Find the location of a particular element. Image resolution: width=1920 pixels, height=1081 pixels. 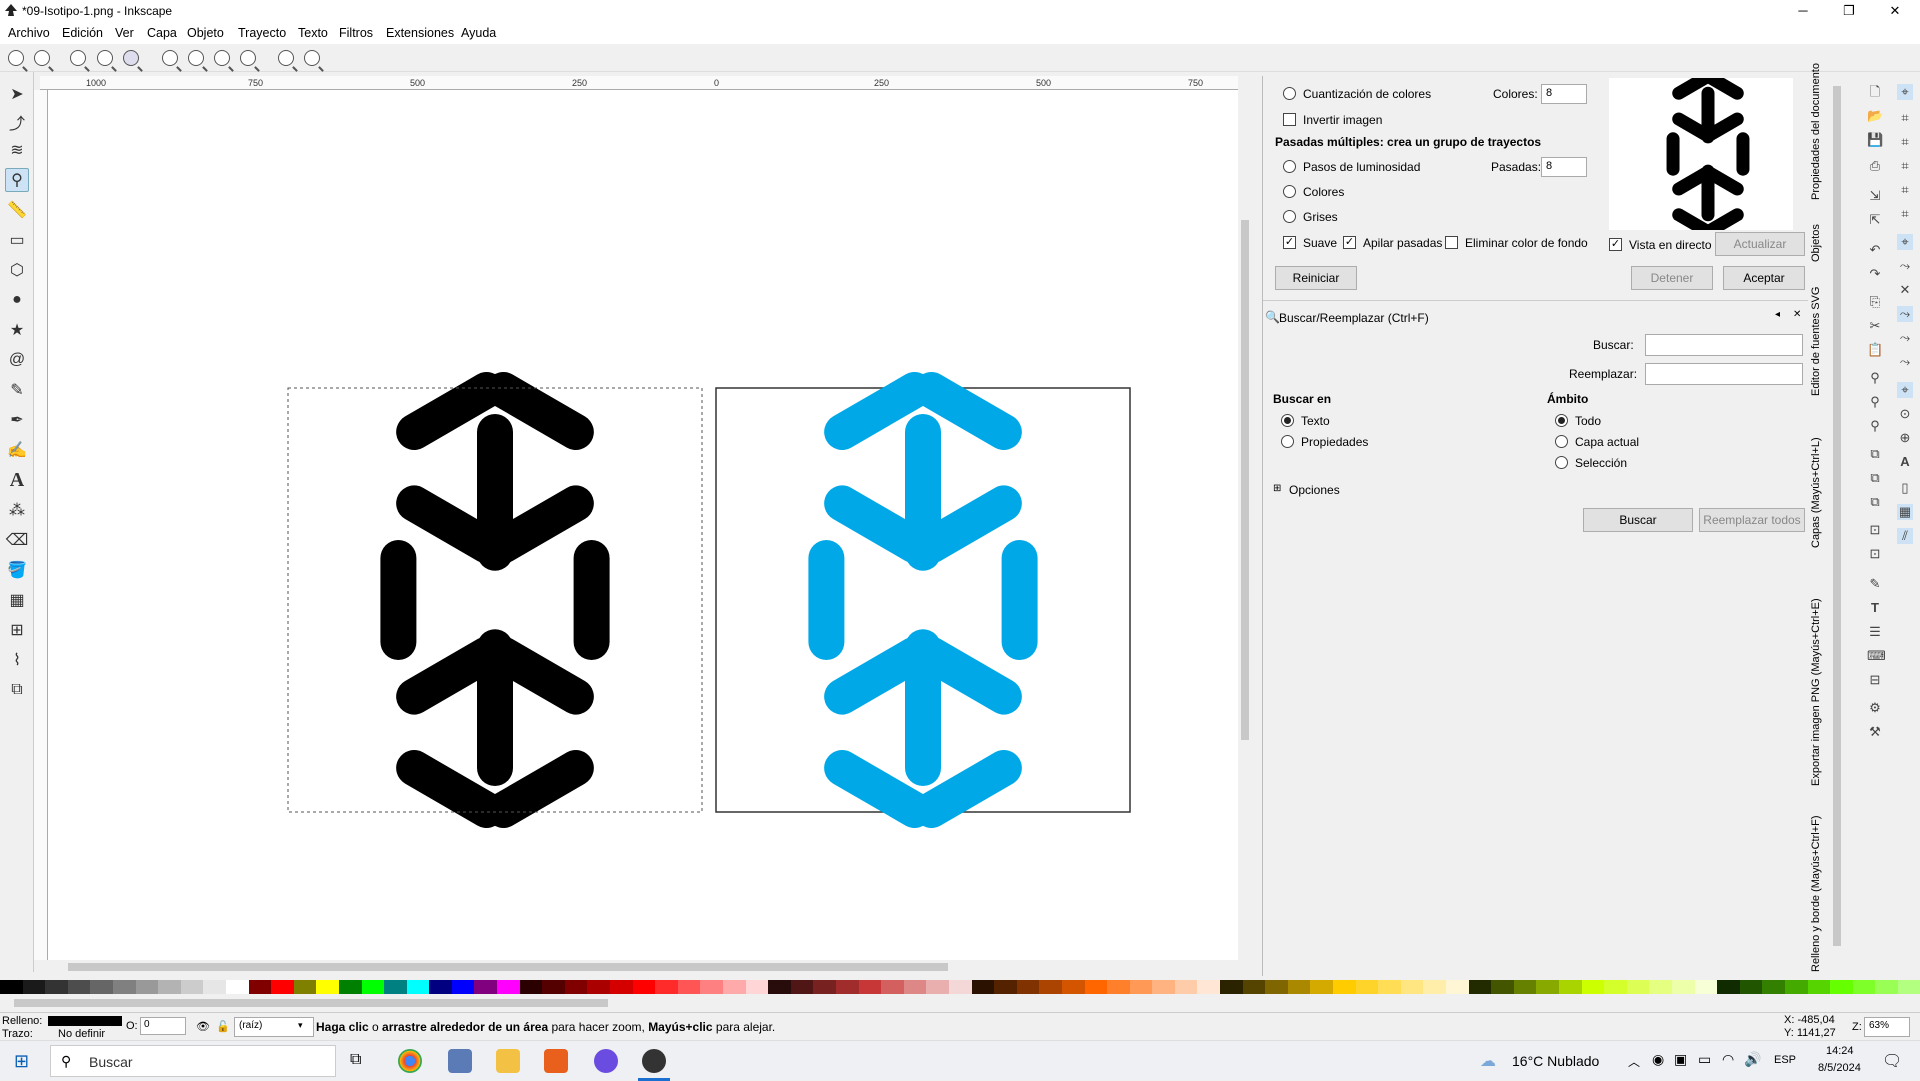

tab-document-properties: Propiedades del documento is located at coordinates (1819, 131).